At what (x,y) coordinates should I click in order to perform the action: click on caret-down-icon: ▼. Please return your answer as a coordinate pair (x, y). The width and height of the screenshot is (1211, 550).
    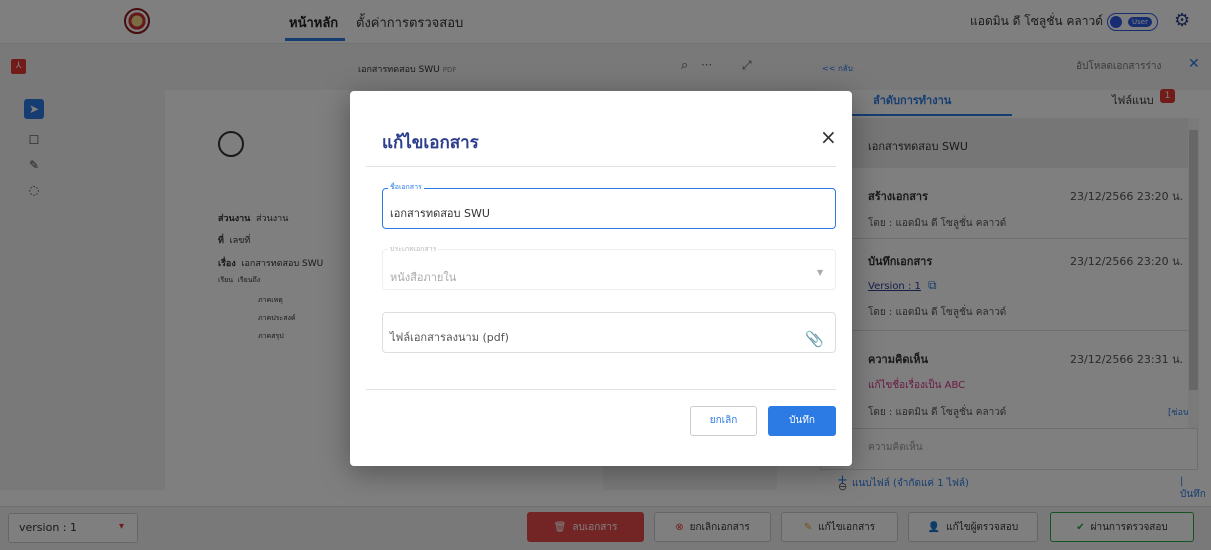
    Looking at the image, I should click on (820, 272).